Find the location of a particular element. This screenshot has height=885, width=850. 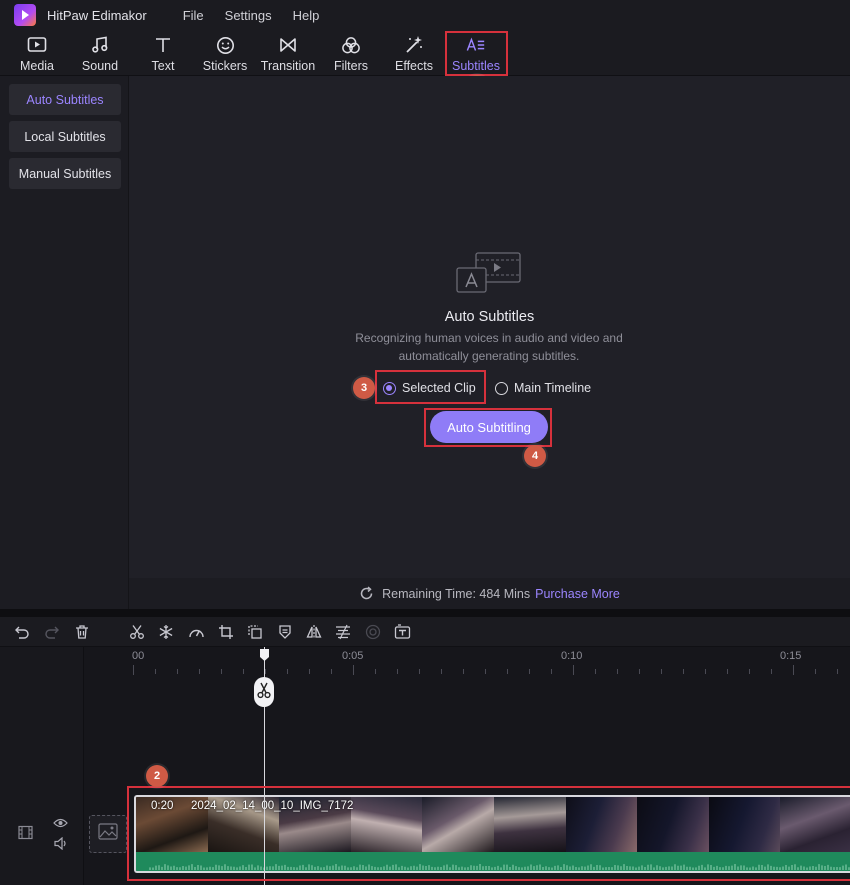

remaining-time-bar: Remaining Time: 484 Mins Purchase More is located at coordinates (489, 593).